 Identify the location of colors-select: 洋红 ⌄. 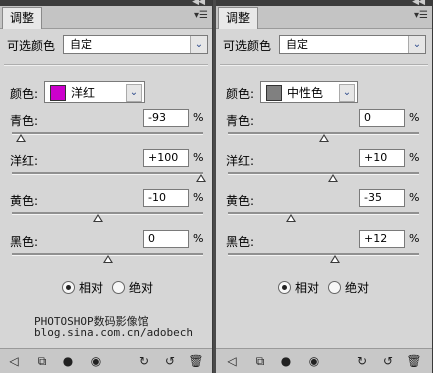
(94, 92).